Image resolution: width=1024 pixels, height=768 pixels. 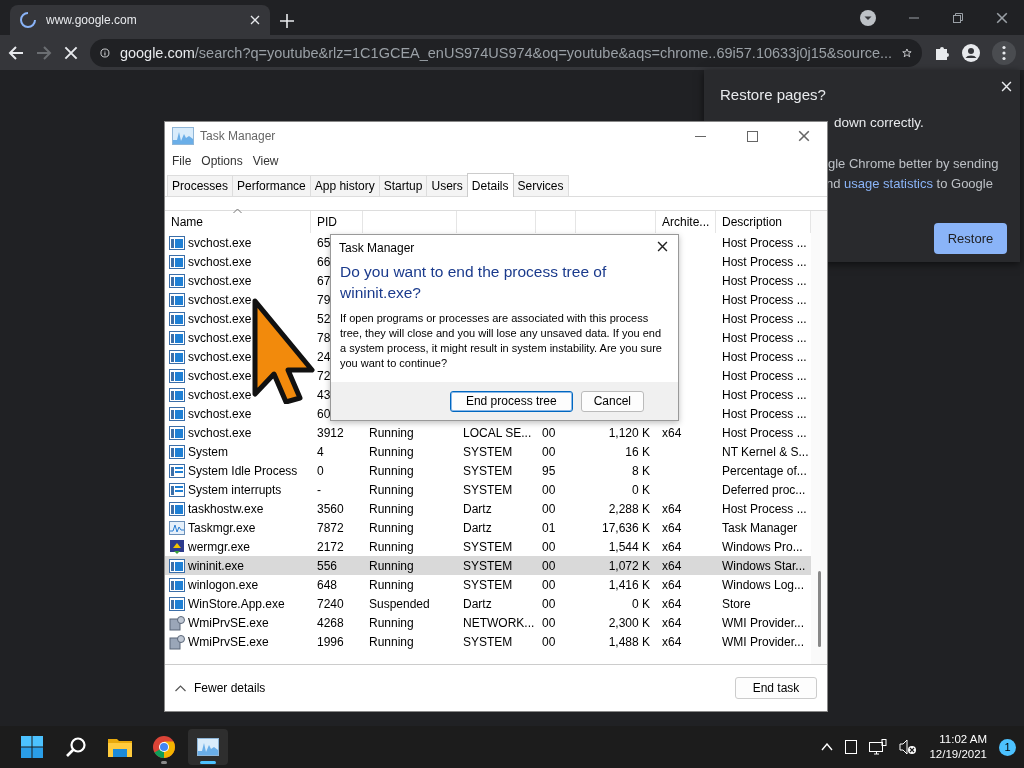 I want to click on process-name: WinStore.App.exe, so click(x=236, y=603).